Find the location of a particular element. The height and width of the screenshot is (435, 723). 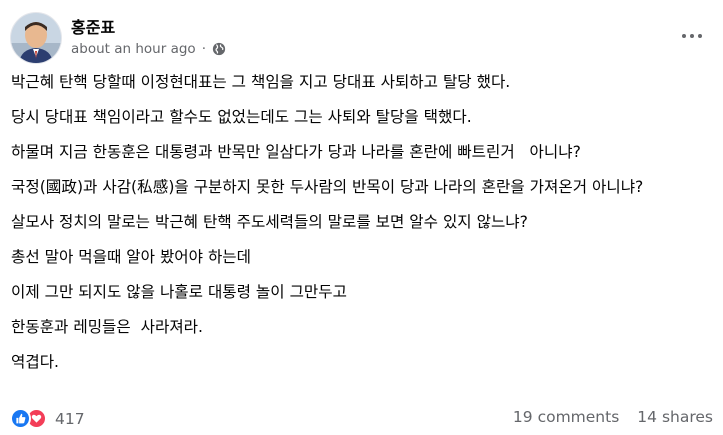

reactions-summary: 417 is located at coordinates (47, 418).